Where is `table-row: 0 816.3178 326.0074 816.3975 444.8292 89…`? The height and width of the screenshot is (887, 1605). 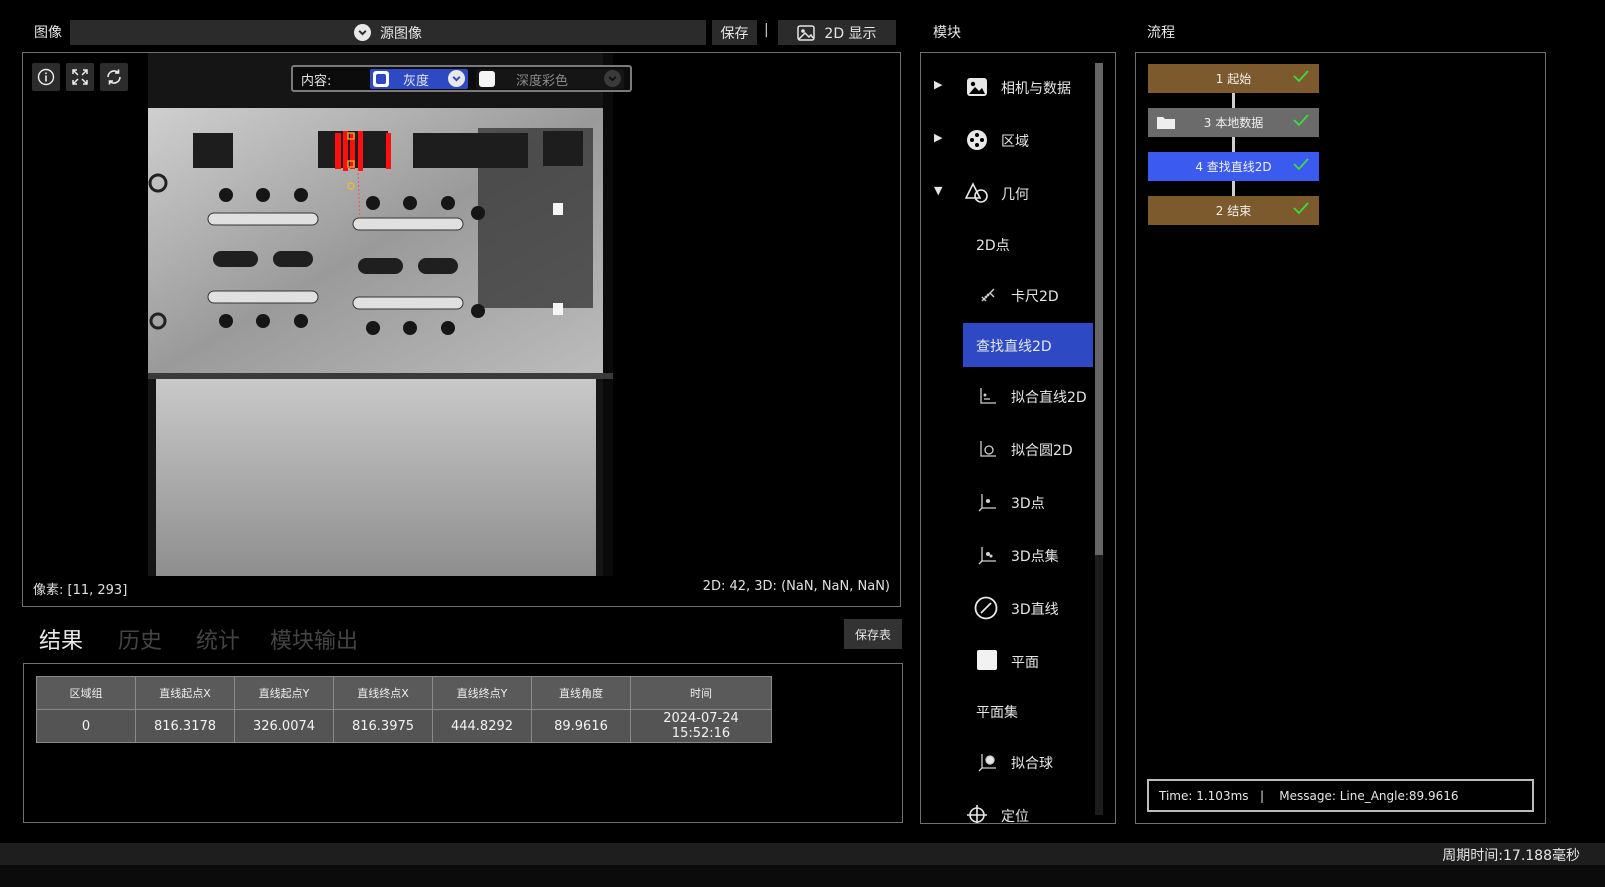 table-row: 0 816.3178 326.0074 816.3975 444.8292 89… is located at coordinates (404, 726).